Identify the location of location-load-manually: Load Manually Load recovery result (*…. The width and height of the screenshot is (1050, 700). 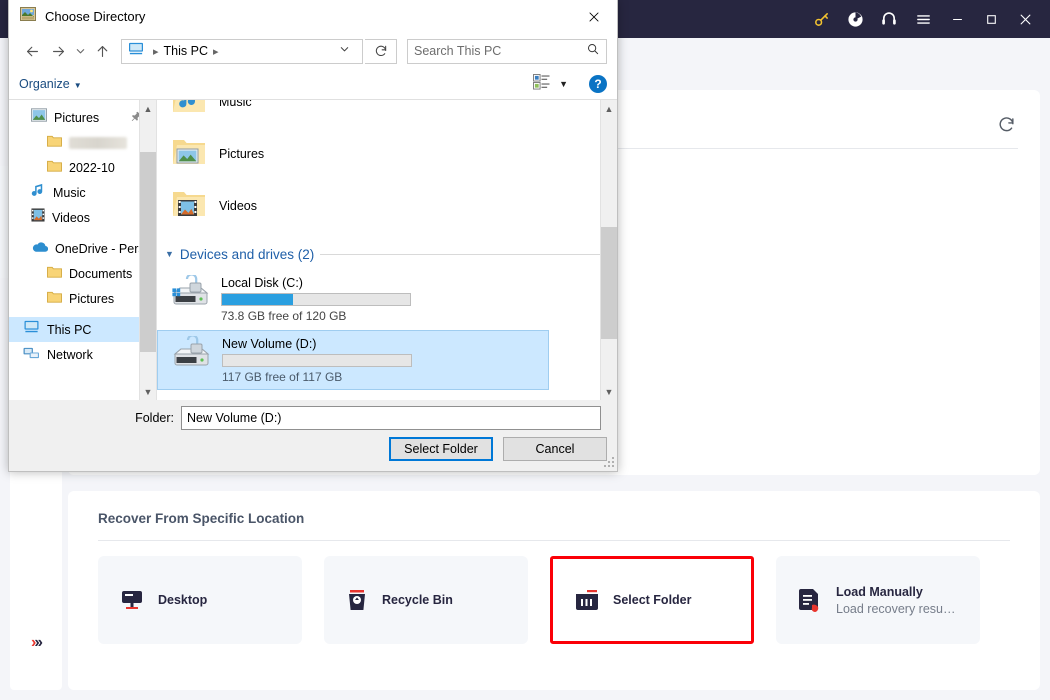
(878, 600).